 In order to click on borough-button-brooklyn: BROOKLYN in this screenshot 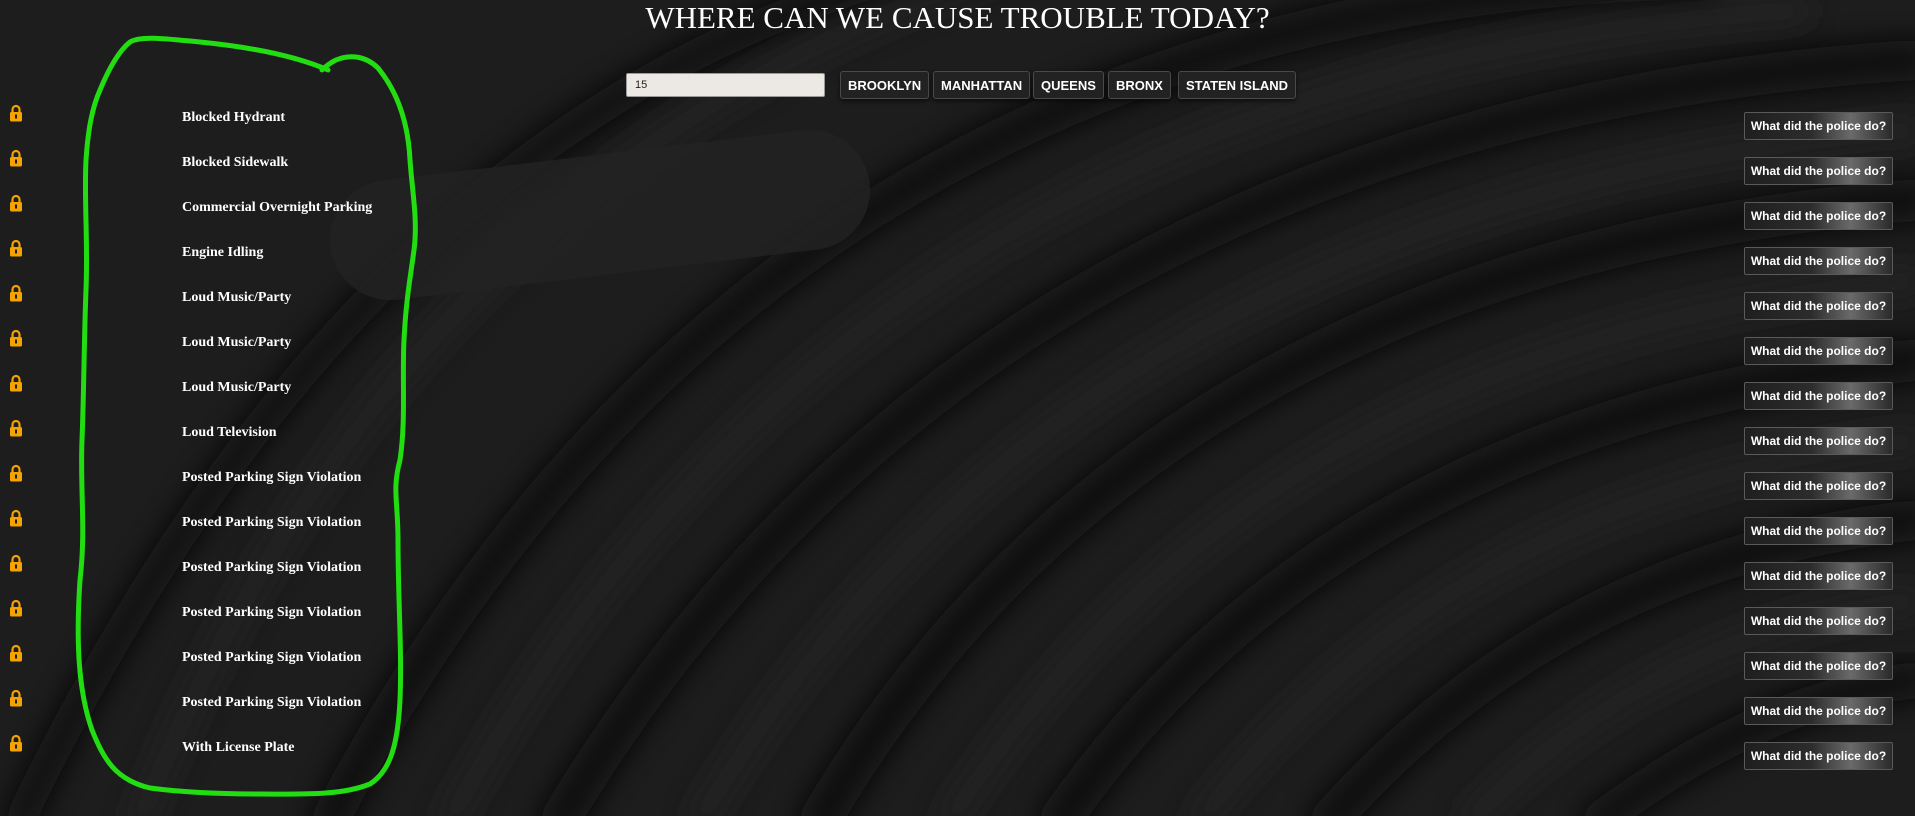, I will do `click(885, 85)`.